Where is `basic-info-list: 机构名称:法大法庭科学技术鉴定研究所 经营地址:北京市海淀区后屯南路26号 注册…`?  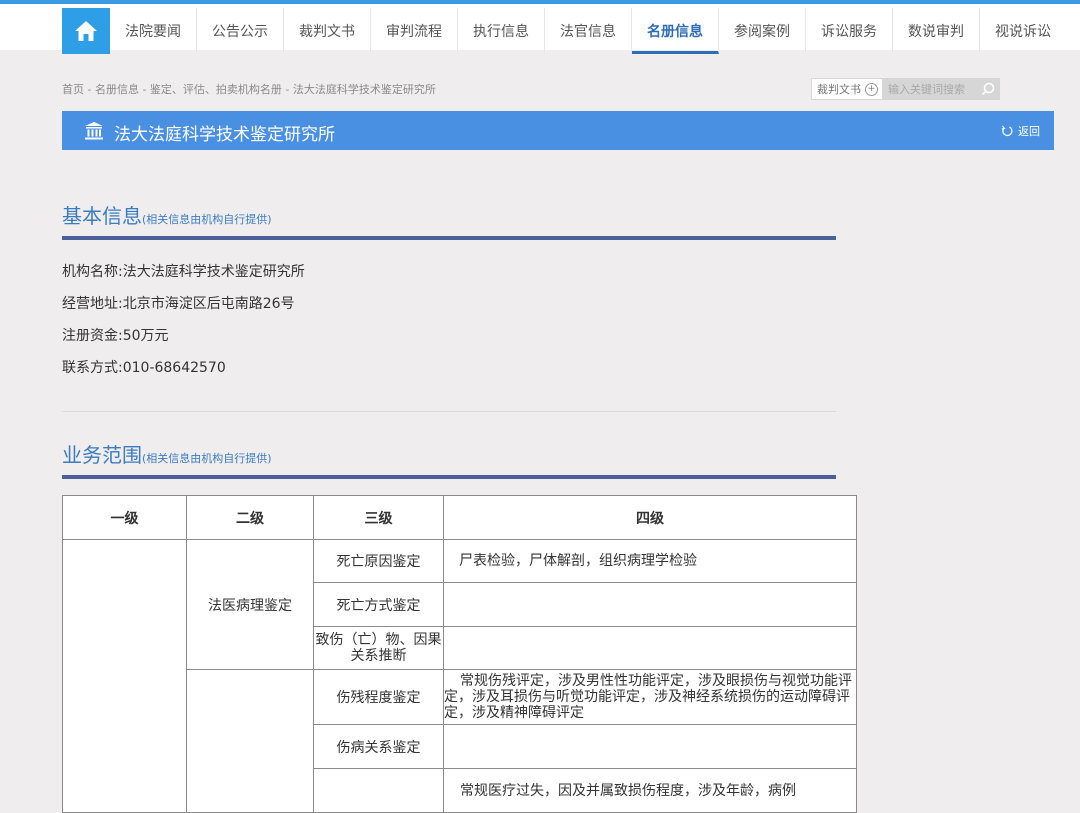 basic-info-list: 机构名称:法大法庭科学技术鉴定研究所 经营地址:北京市海淀区后屯南路26号 注册… is located at coordinates (183, 326).